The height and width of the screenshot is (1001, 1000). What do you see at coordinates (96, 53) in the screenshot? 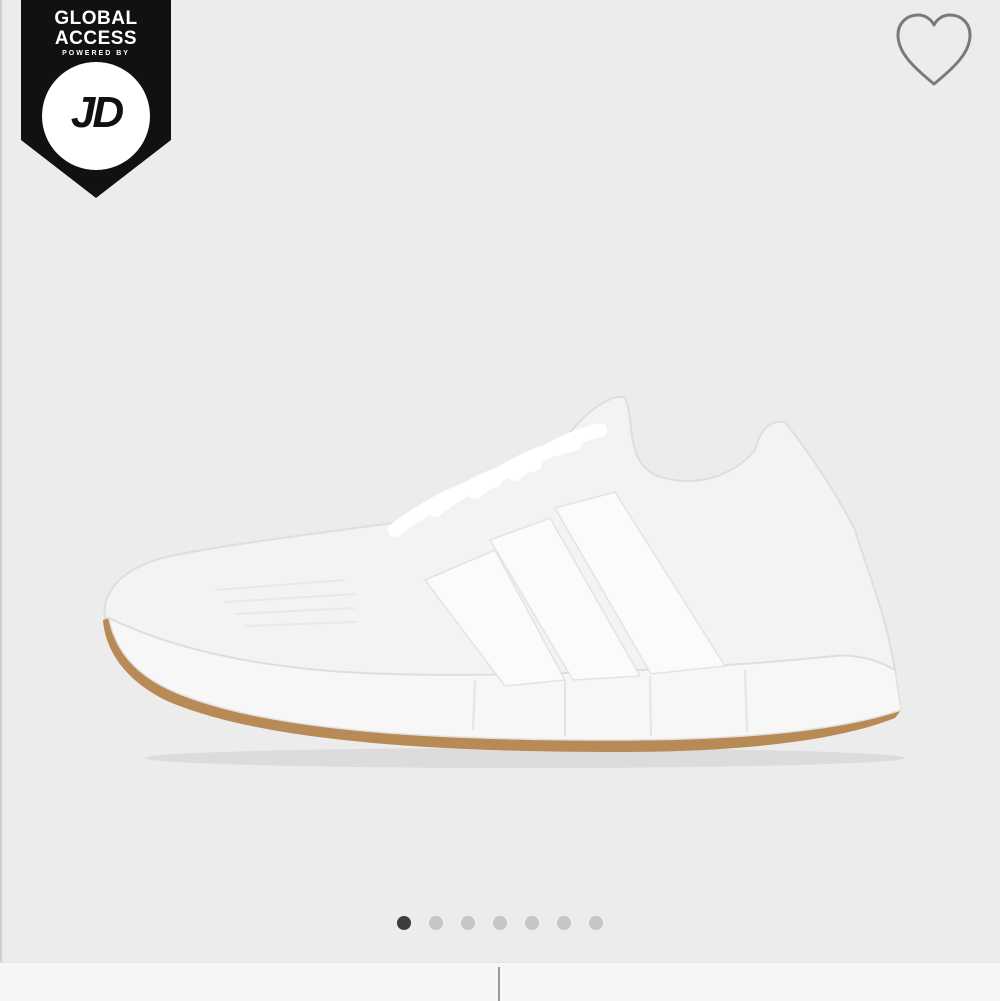
I see `badge-powered-by: POWERED BY` at bounding box center [96, 53].